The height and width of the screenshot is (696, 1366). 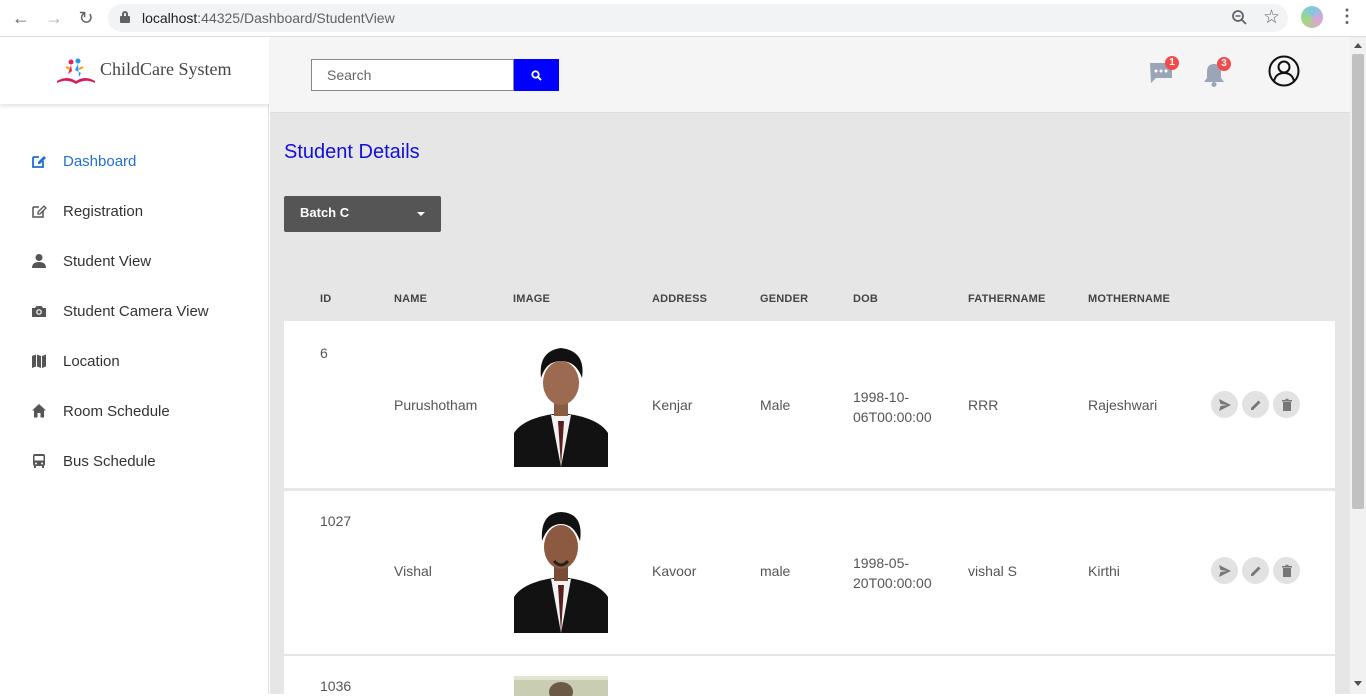 I want to click on top-bar: 1 3, so click(x=810, y=75).